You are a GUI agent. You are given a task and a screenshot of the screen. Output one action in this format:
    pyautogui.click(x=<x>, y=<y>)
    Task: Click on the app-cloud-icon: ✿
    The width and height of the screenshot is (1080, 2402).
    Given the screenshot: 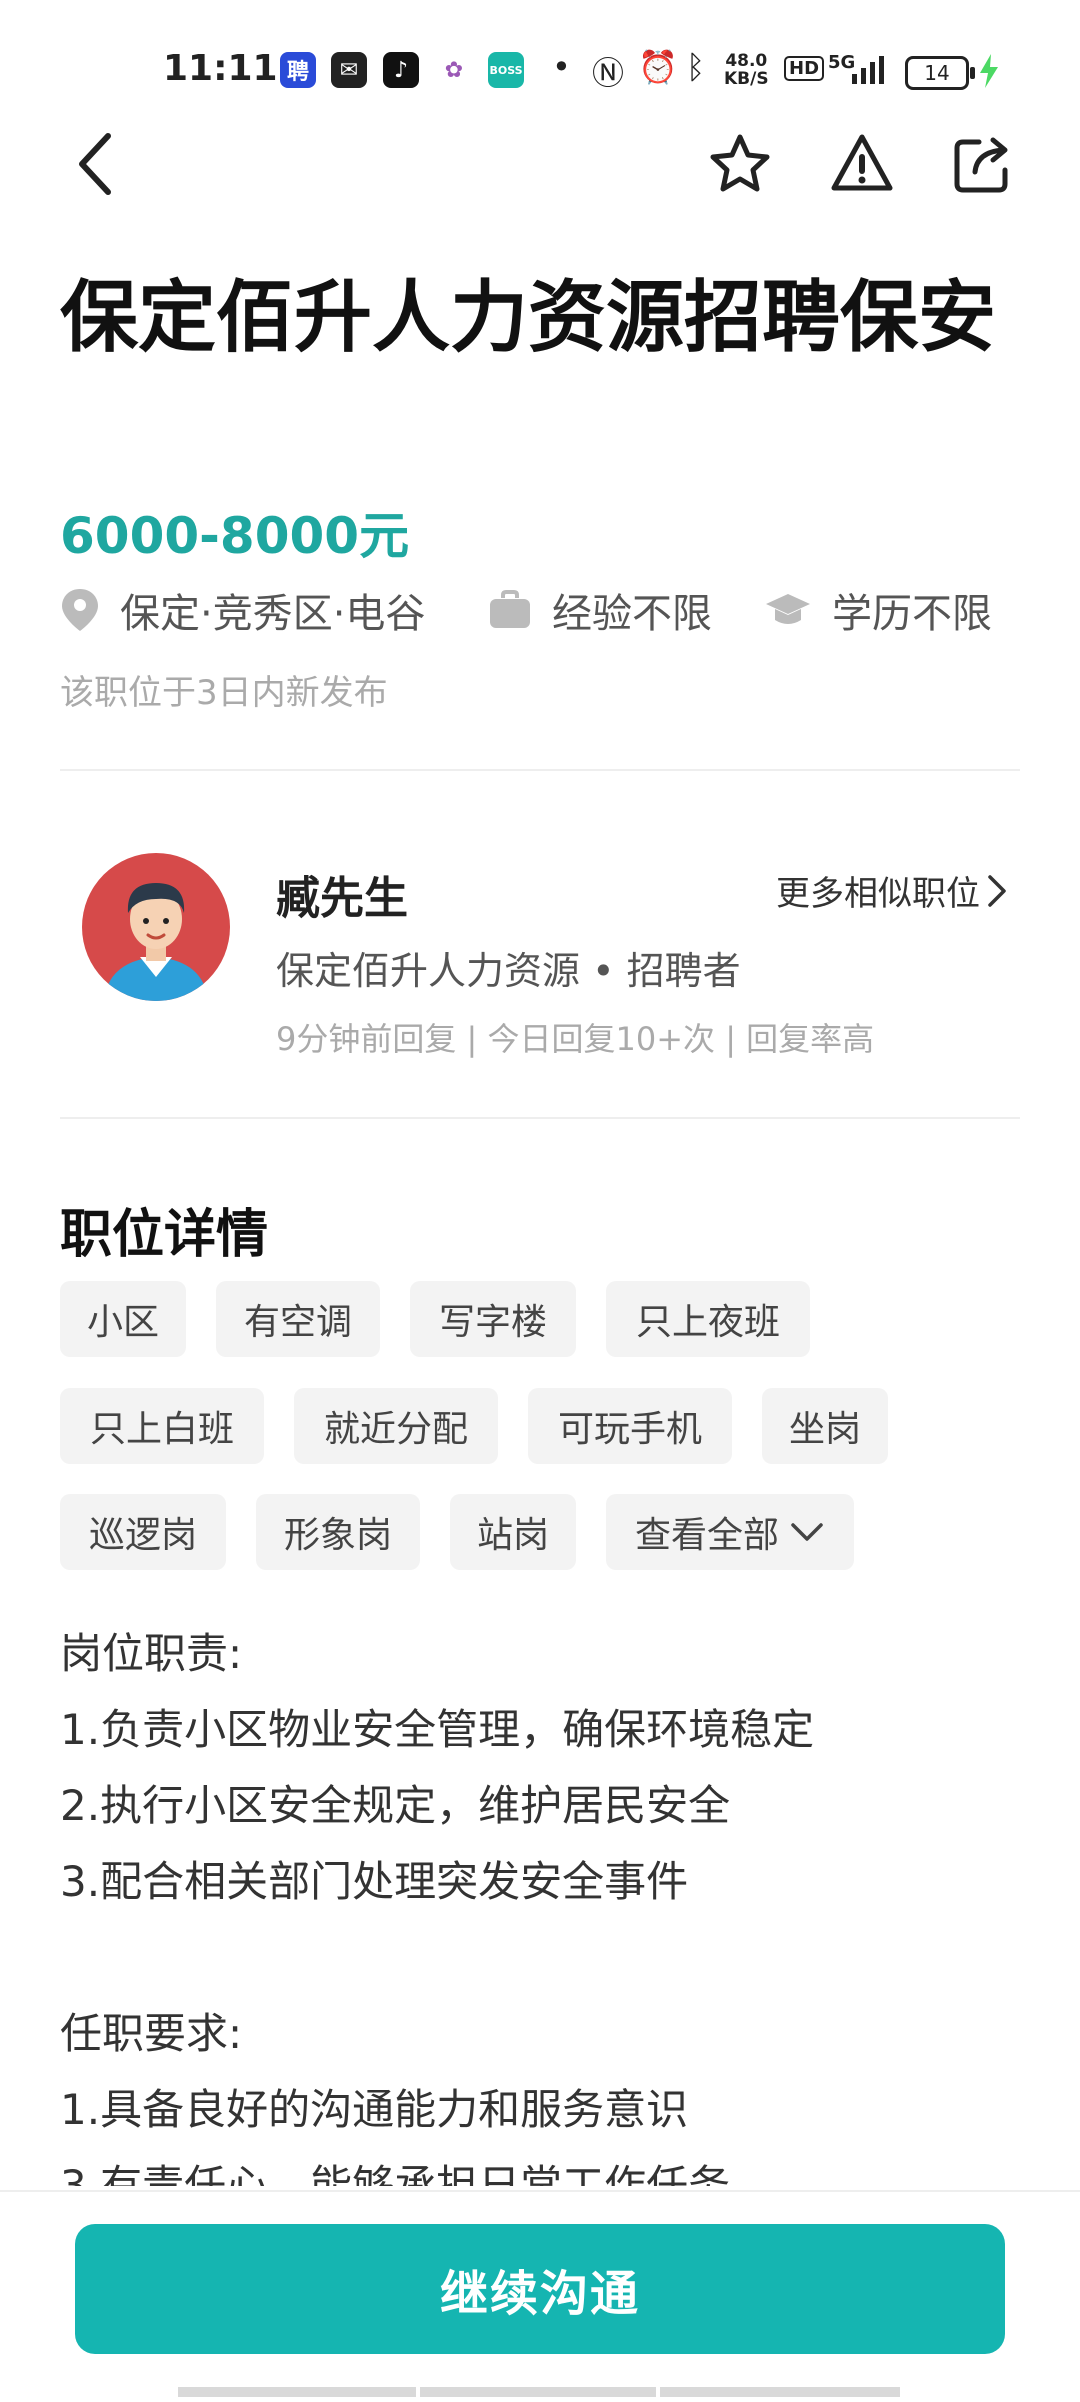 What is the action you would take?
    pyautogui.click(x=454, y=70)
    